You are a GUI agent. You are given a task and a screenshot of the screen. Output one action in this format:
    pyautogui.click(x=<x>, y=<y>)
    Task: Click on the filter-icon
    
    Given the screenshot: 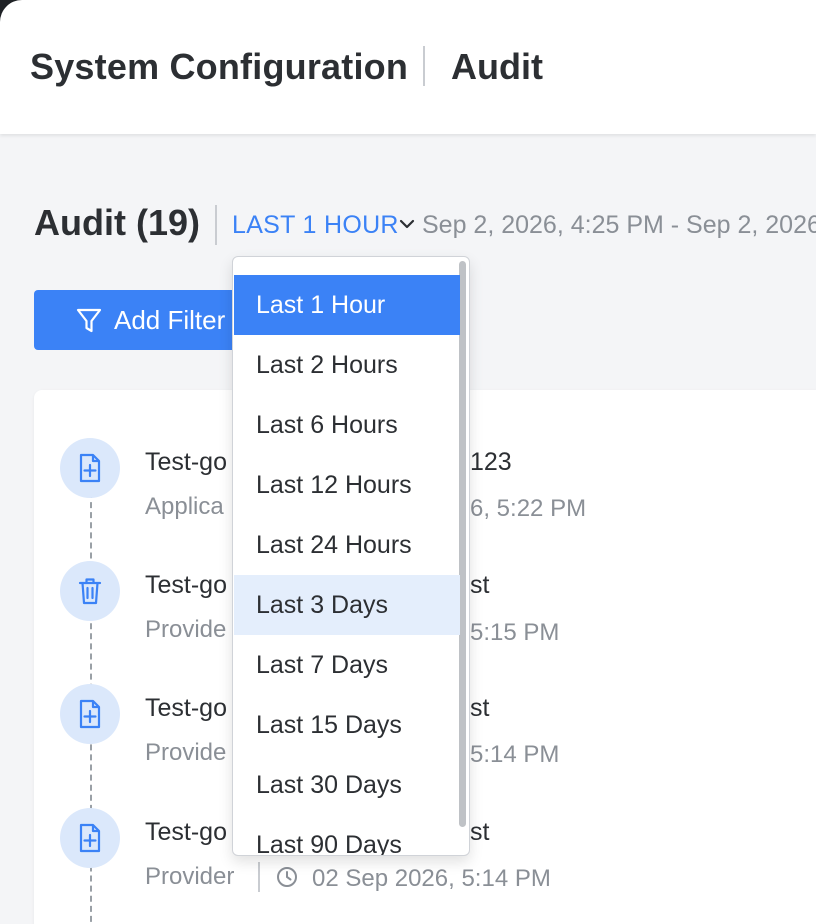 What is the action you would take?
    pyautogui.click(x=89, y=320)
    